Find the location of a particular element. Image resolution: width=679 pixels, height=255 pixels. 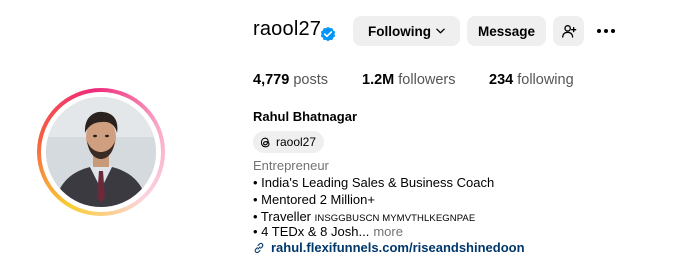

bio-line: • 4 TEDx & 8 Josh... more is located at coordinates (328, 232).